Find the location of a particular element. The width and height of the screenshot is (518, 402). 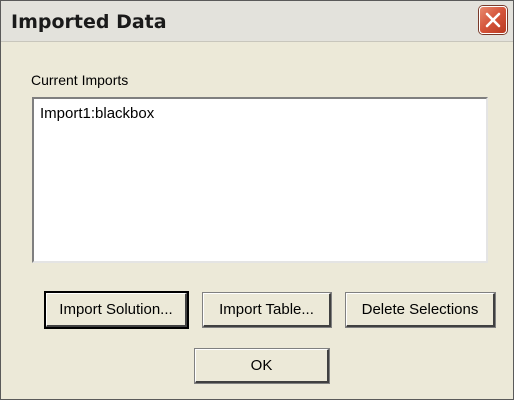

dialog-title: Imported Data is located at coordinates (89, 22).